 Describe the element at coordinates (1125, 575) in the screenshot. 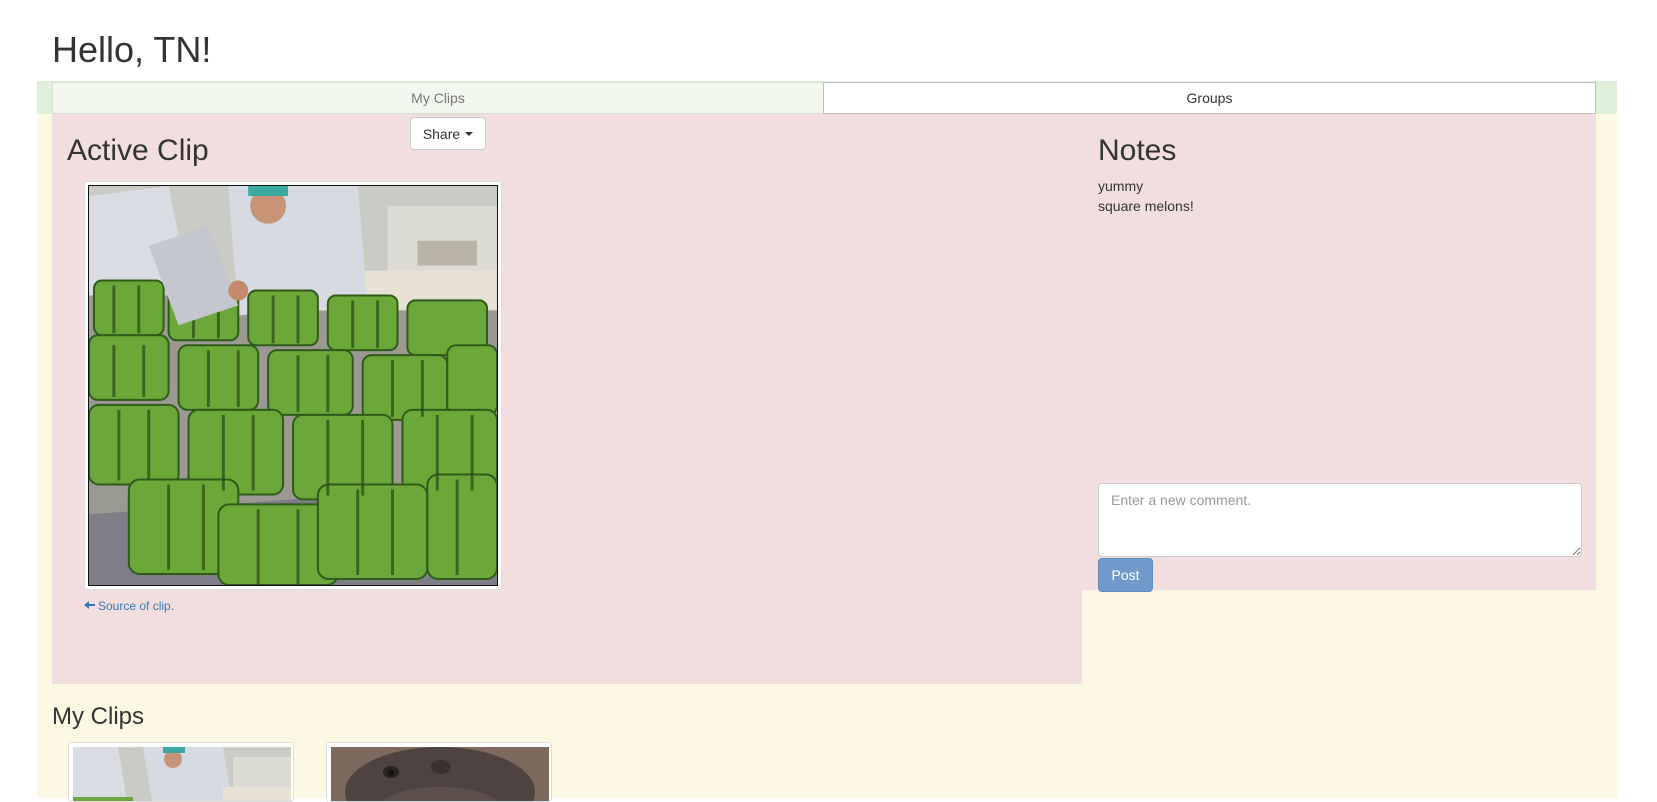

I see `post-button: Post` at that location.